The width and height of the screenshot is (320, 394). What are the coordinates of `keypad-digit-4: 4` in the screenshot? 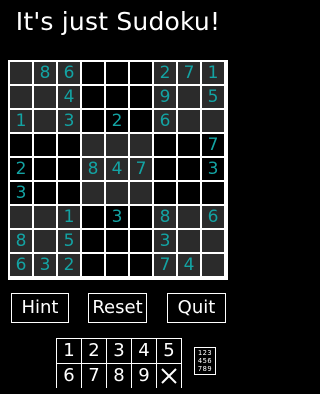 It's located at (144, 351).